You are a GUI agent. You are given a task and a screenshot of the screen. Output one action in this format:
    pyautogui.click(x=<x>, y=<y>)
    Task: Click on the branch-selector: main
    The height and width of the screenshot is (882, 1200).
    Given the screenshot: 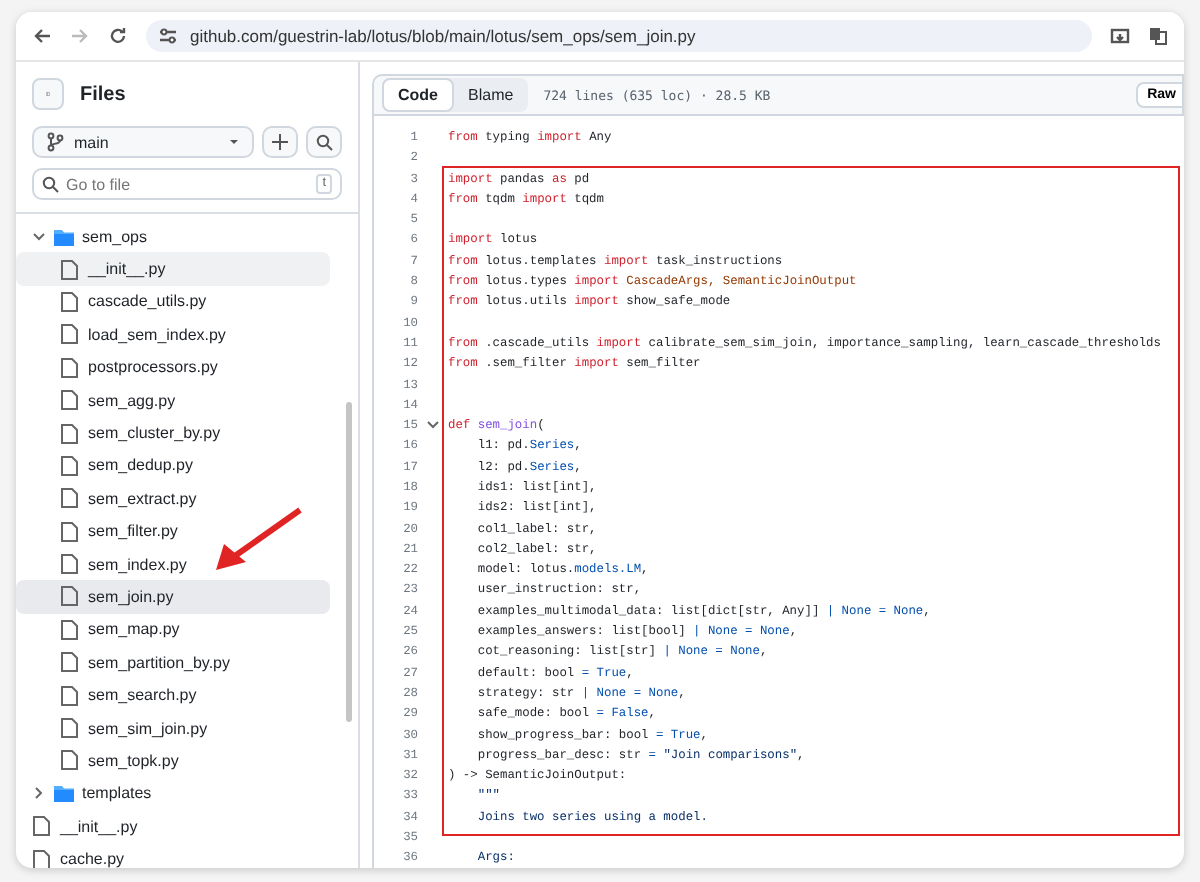 What is the action you would take?
    pyautogui.click(x=143, y=142)
    